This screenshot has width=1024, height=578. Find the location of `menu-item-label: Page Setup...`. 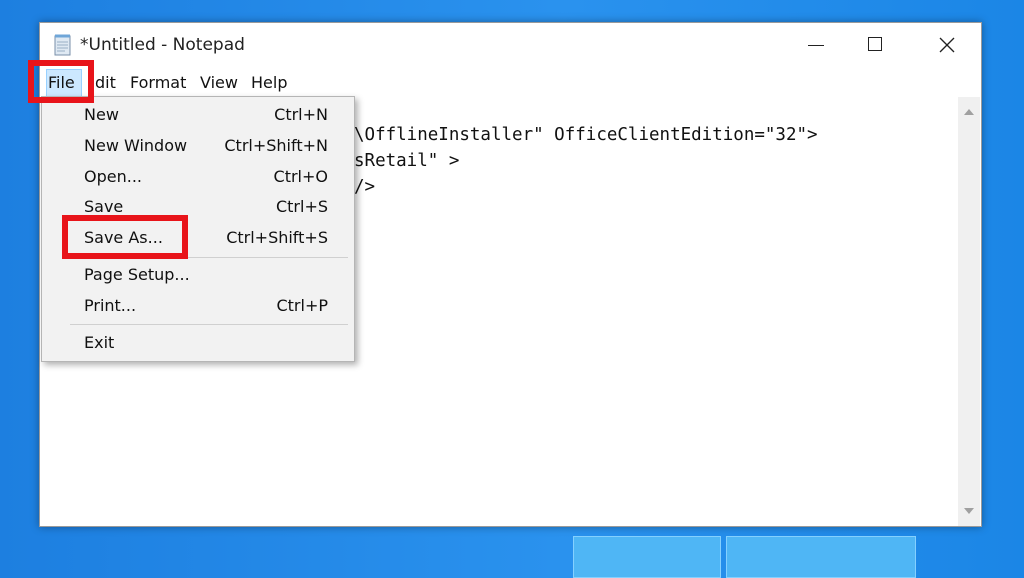

menu-item-label: Page Setup... is located at coordinates (137, 274).